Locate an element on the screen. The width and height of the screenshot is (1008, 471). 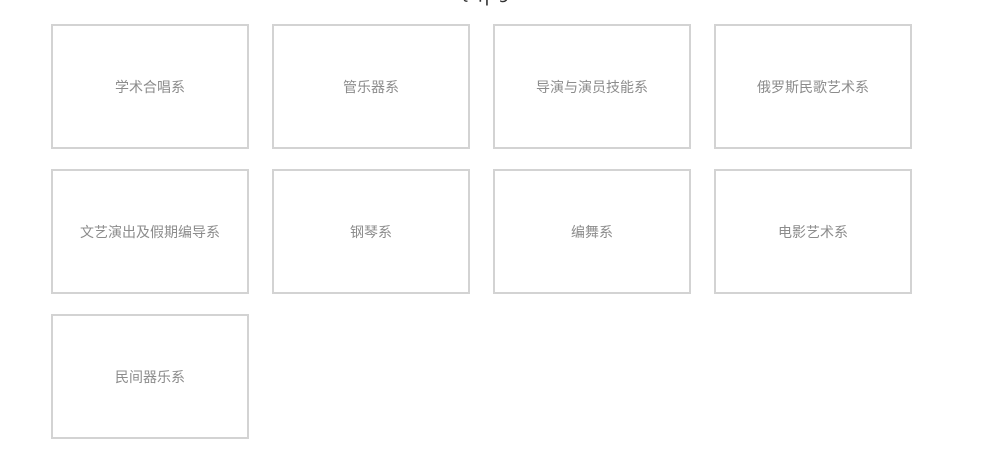
department-card-folk-instruments: 民间器乐系 is located at coordinates (150, 376).